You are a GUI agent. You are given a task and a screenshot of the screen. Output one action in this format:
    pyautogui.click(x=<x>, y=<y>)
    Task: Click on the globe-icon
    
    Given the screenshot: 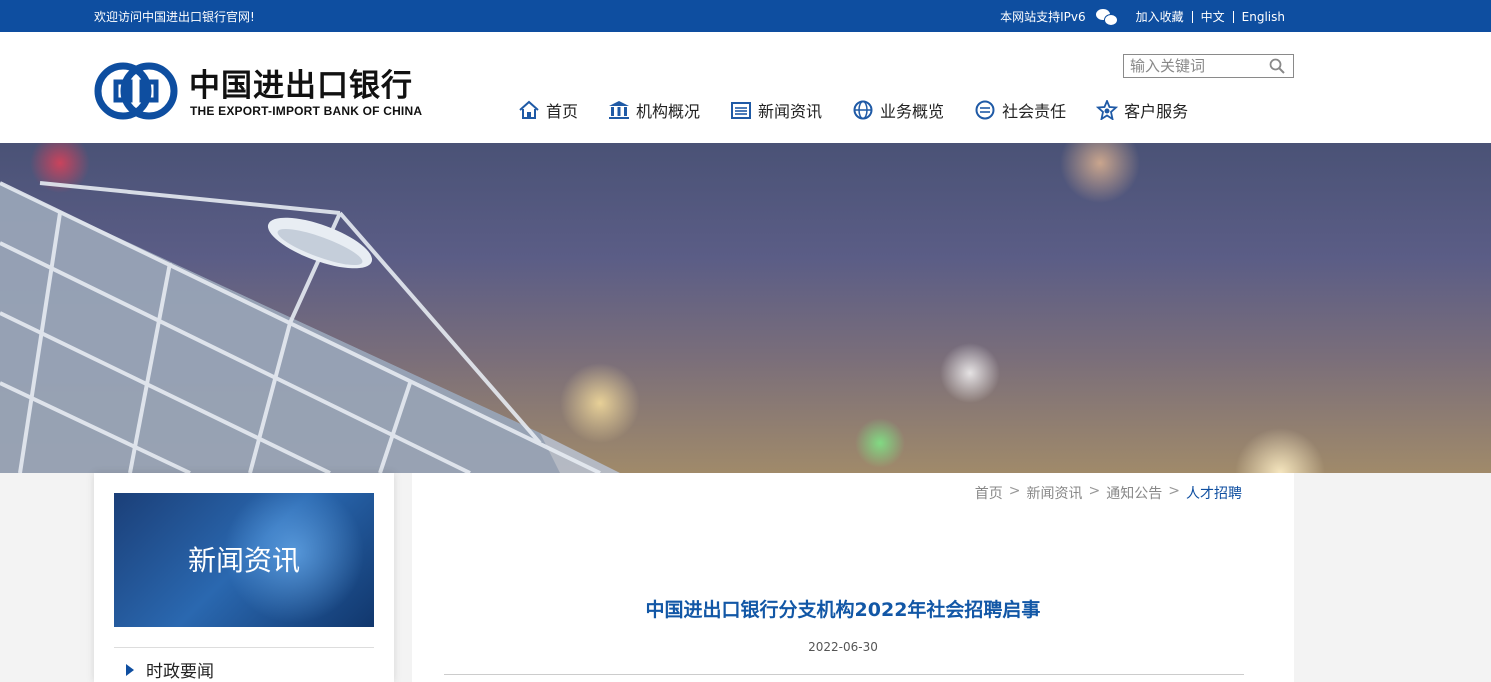 What is the action you would take?
    pyautogui.click(x=863, y=110)
    